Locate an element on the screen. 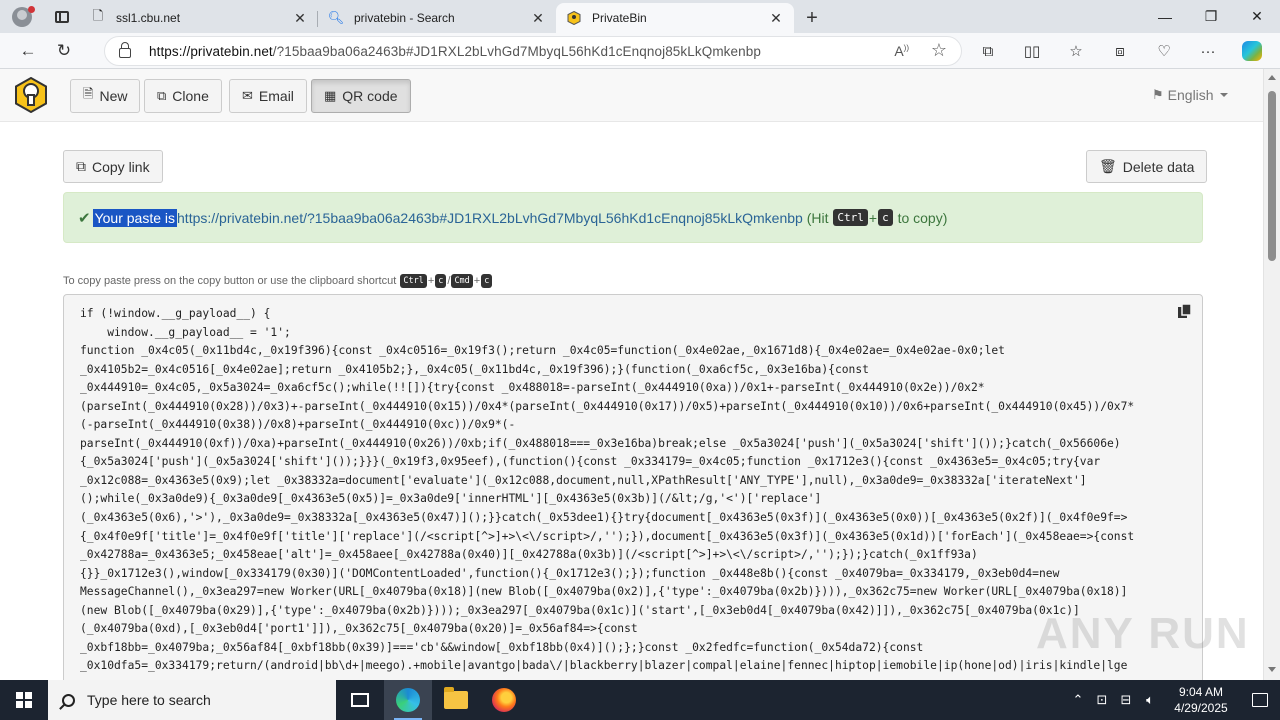  clone-icon: ⧉ is located at coordinates (162, 95).